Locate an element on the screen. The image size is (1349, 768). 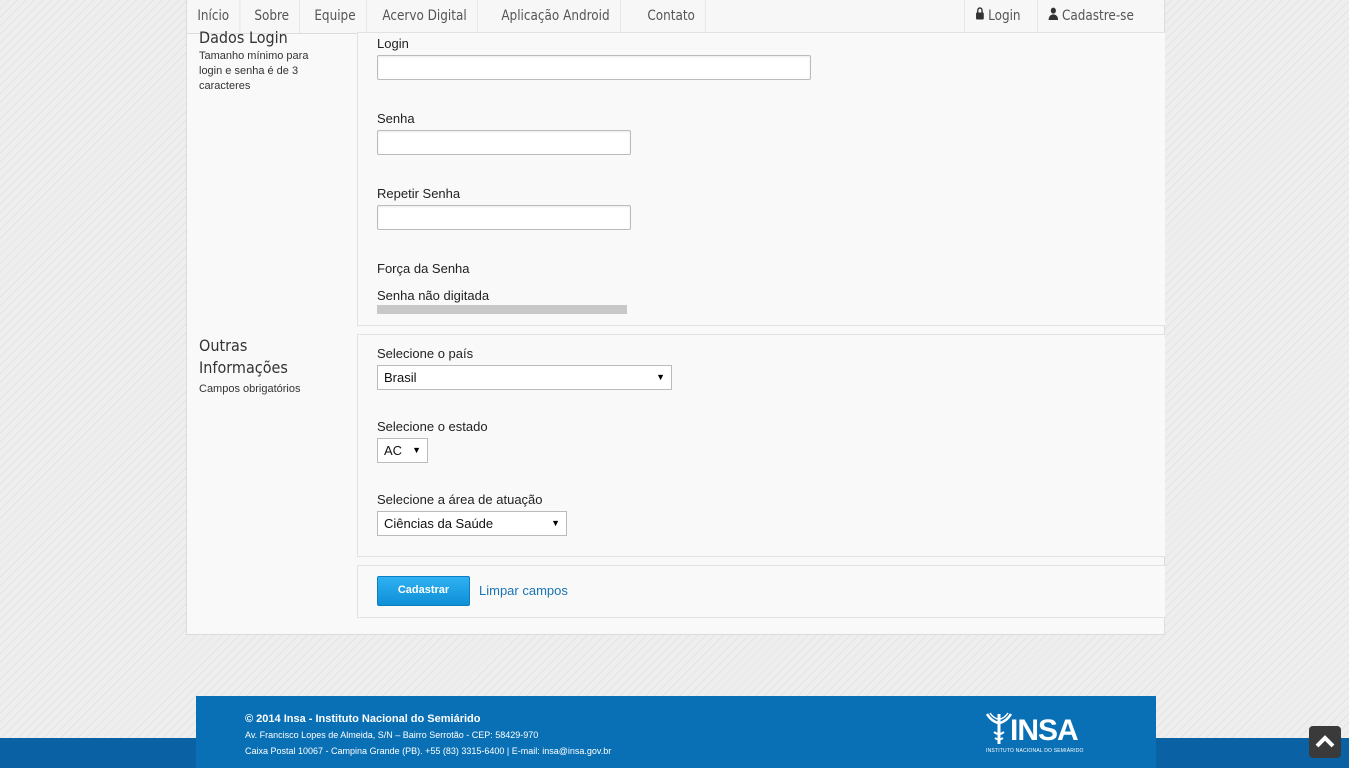
nav-login-link: Login is located at coordinates (995, 16).